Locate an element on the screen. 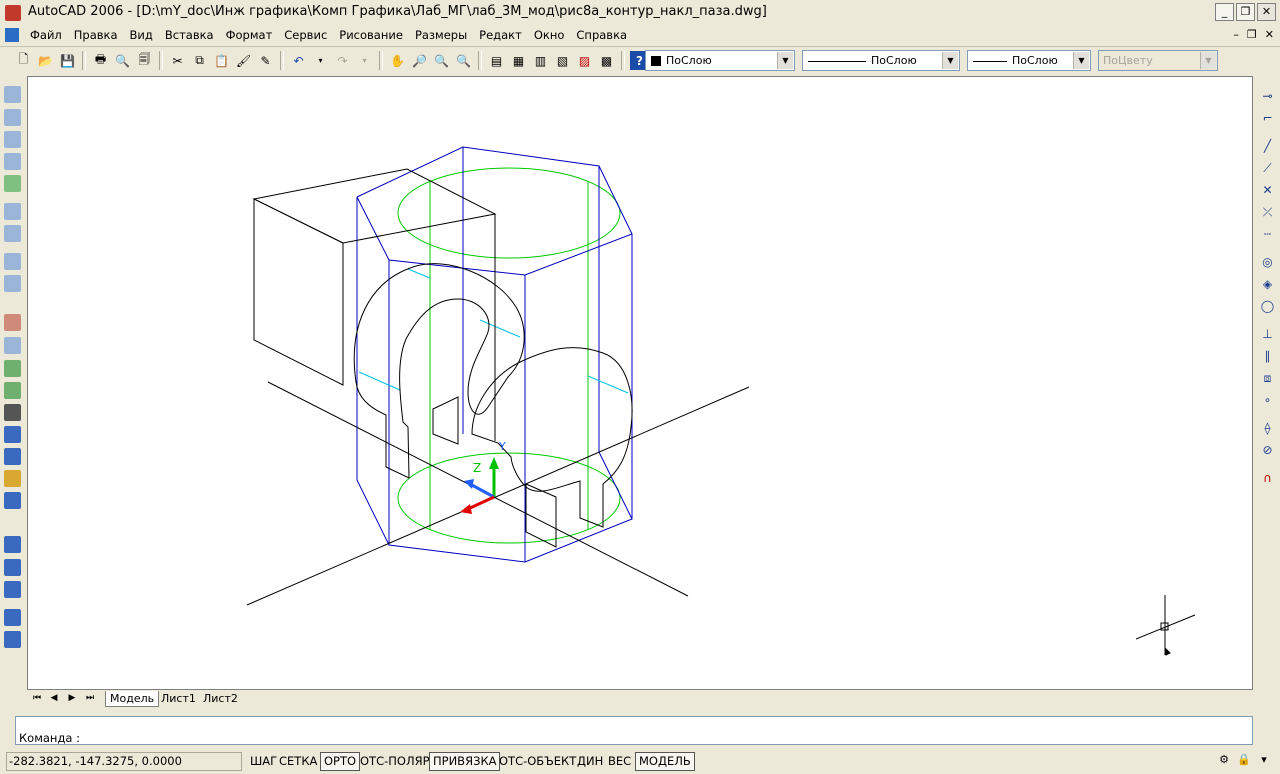 The width and height of the screenshot is (1280, 774). doc-restore-button: ❐ is located at coordinates (1252, 34).